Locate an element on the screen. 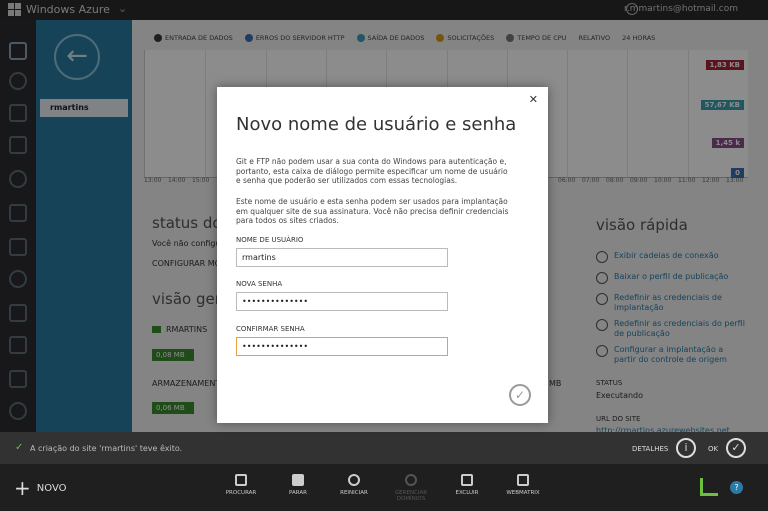 This screenshot has height=511, width=768. dialog-title: Novo nome de usuário e senha is located at coordinates (376, 124).